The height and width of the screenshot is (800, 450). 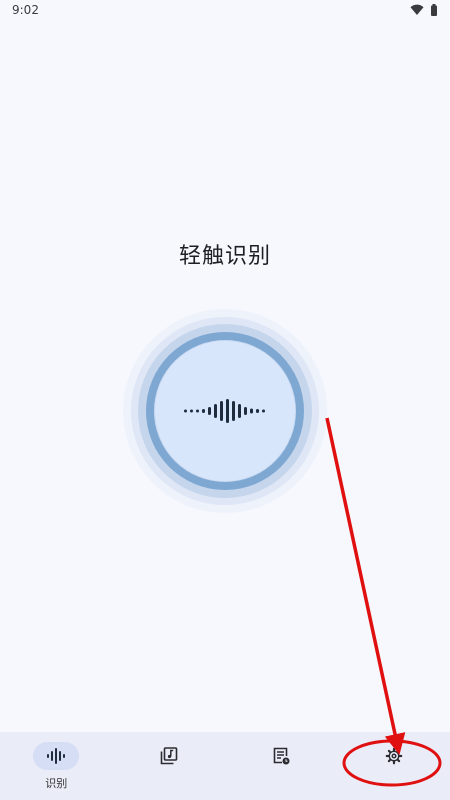 I want to click on nav-item-history, so click(x=281, y=766).